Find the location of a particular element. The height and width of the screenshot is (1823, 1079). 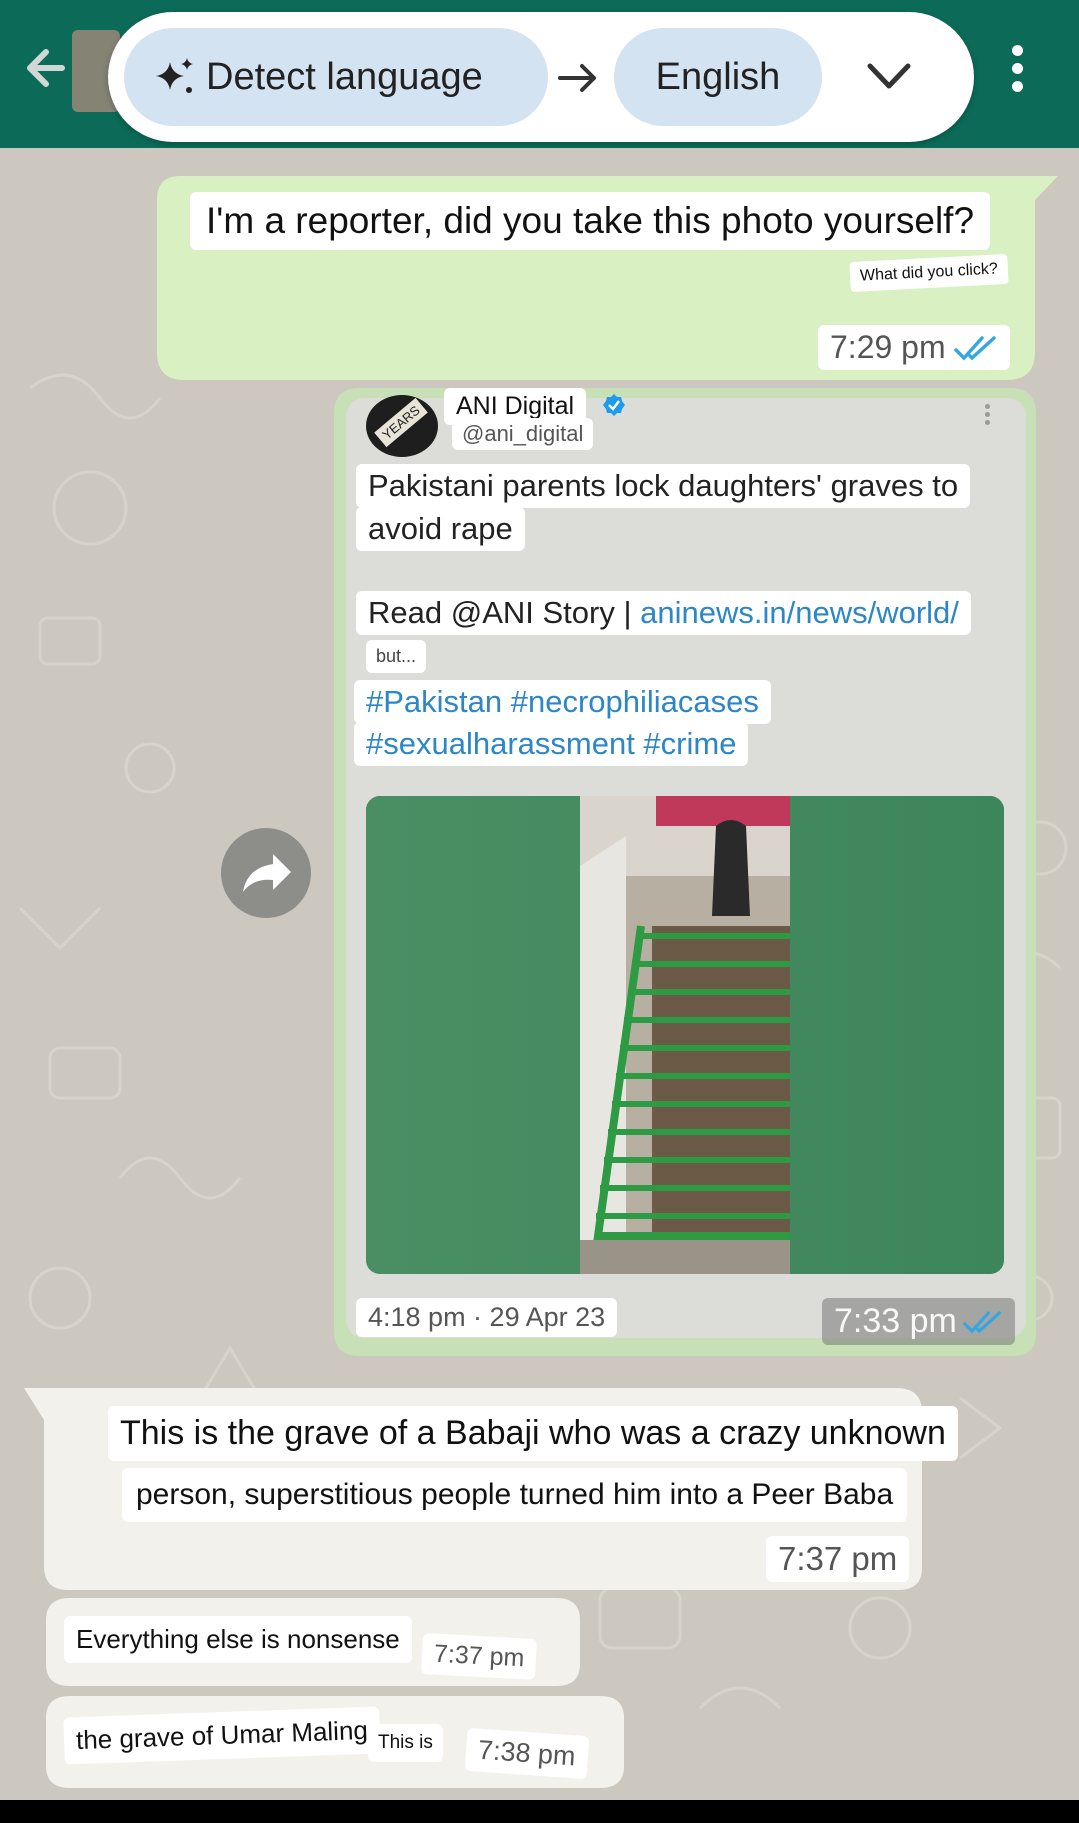

tweet-headline-line2: avoid rape is located at coordinates (440, 529).